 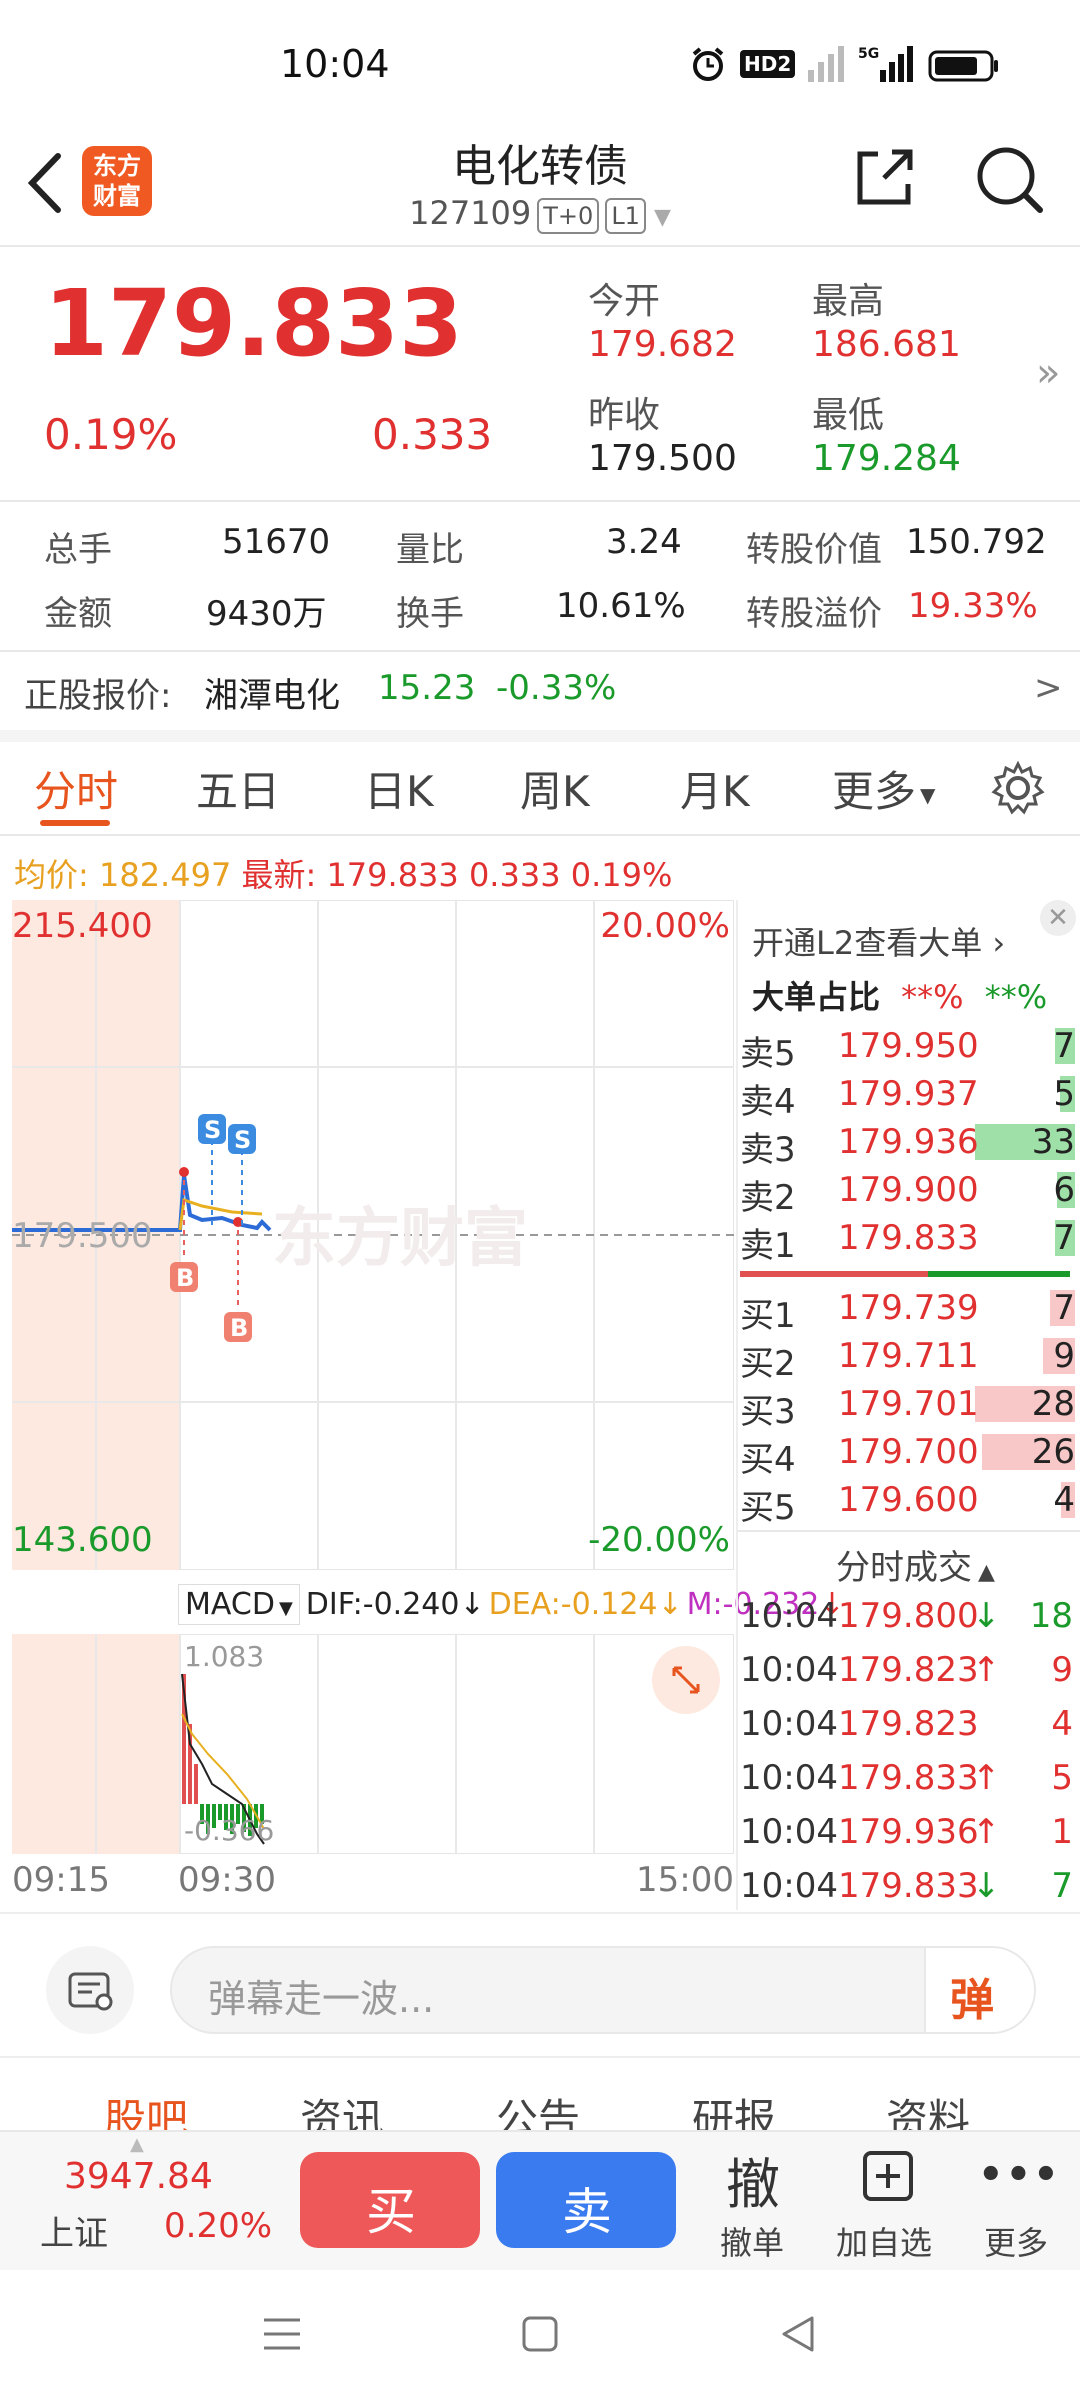 I want to click on ask-price: 179.900, so click(x=908, y=1190).